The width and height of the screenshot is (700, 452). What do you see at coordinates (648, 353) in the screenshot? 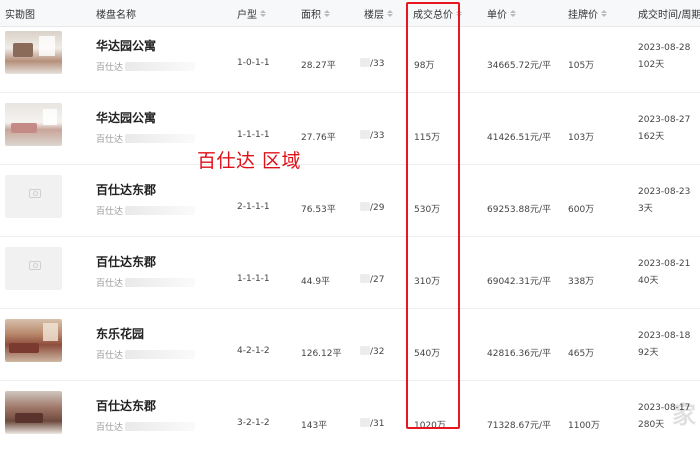
I see `deal-cycle: 92天` at bounding box center [648, 353].